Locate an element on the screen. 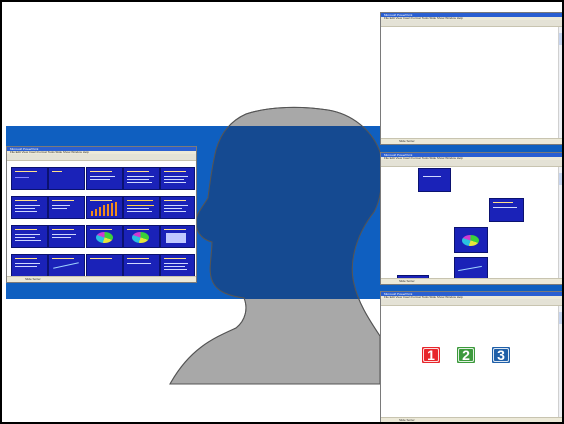 This screenshot has height=424, width=564. number-button-3: 3 is located at coordinates (501, 355).